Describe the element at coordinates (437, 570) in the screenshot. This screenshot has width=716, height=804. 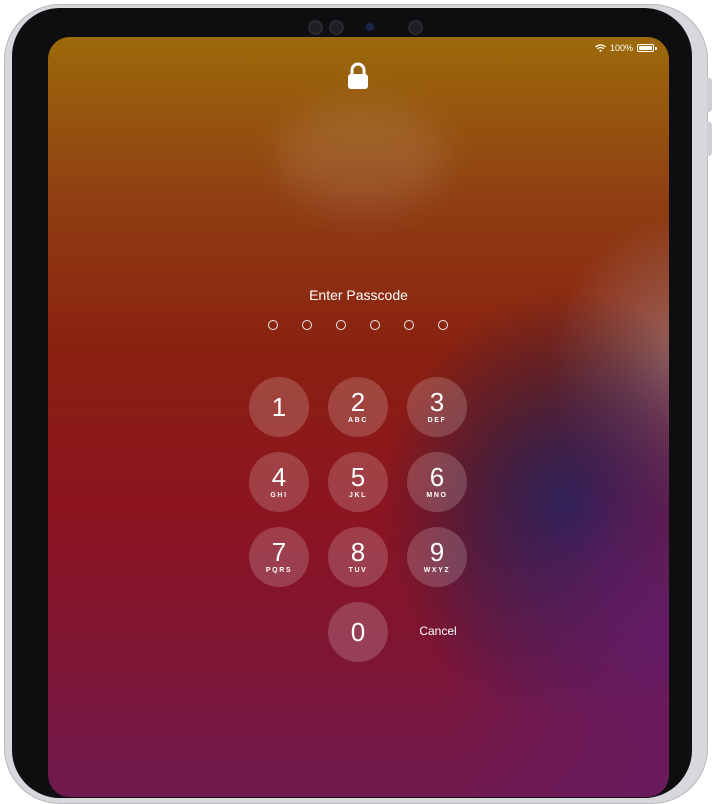
I see `key-letters: WXYZ` at that location.